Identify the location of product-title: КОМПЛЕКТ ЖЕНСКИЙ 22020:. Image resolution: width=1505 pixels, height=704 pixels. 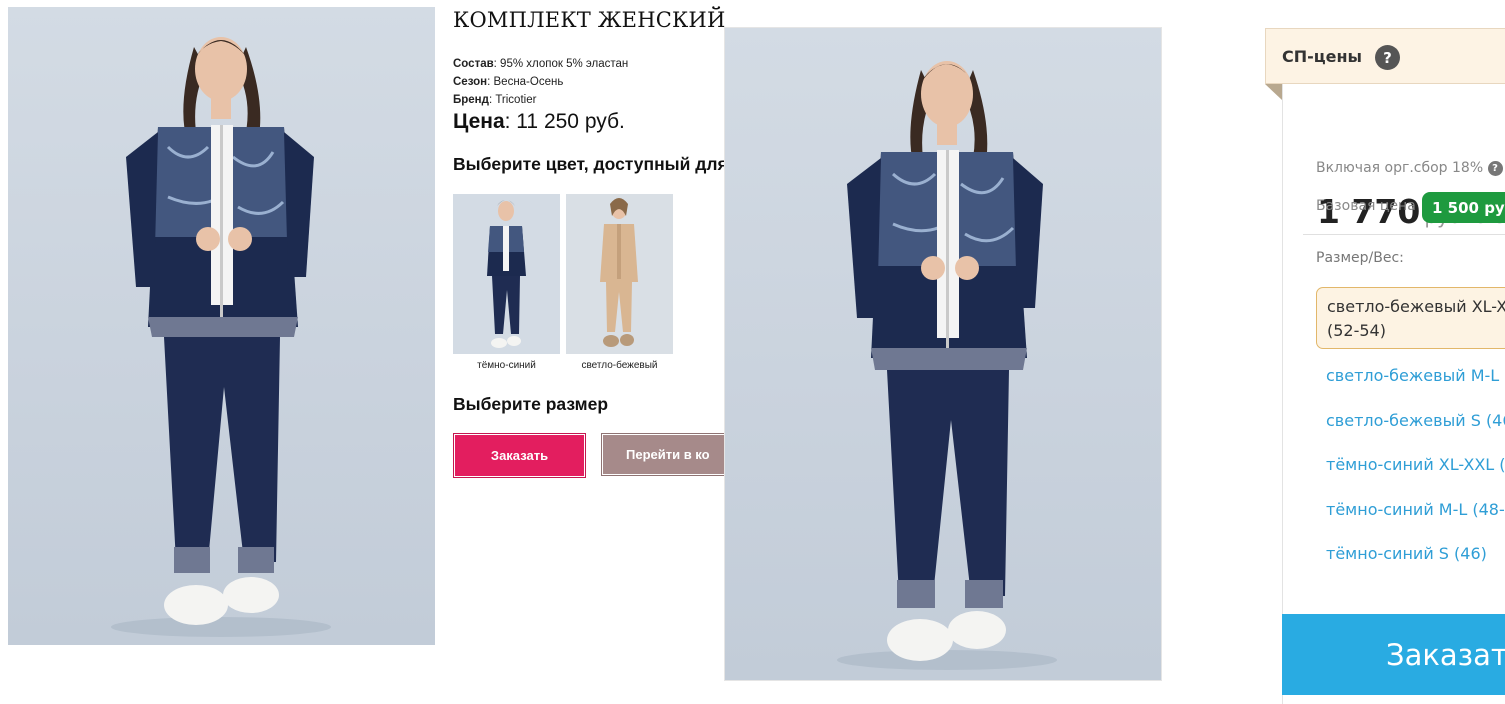
(589, 20).